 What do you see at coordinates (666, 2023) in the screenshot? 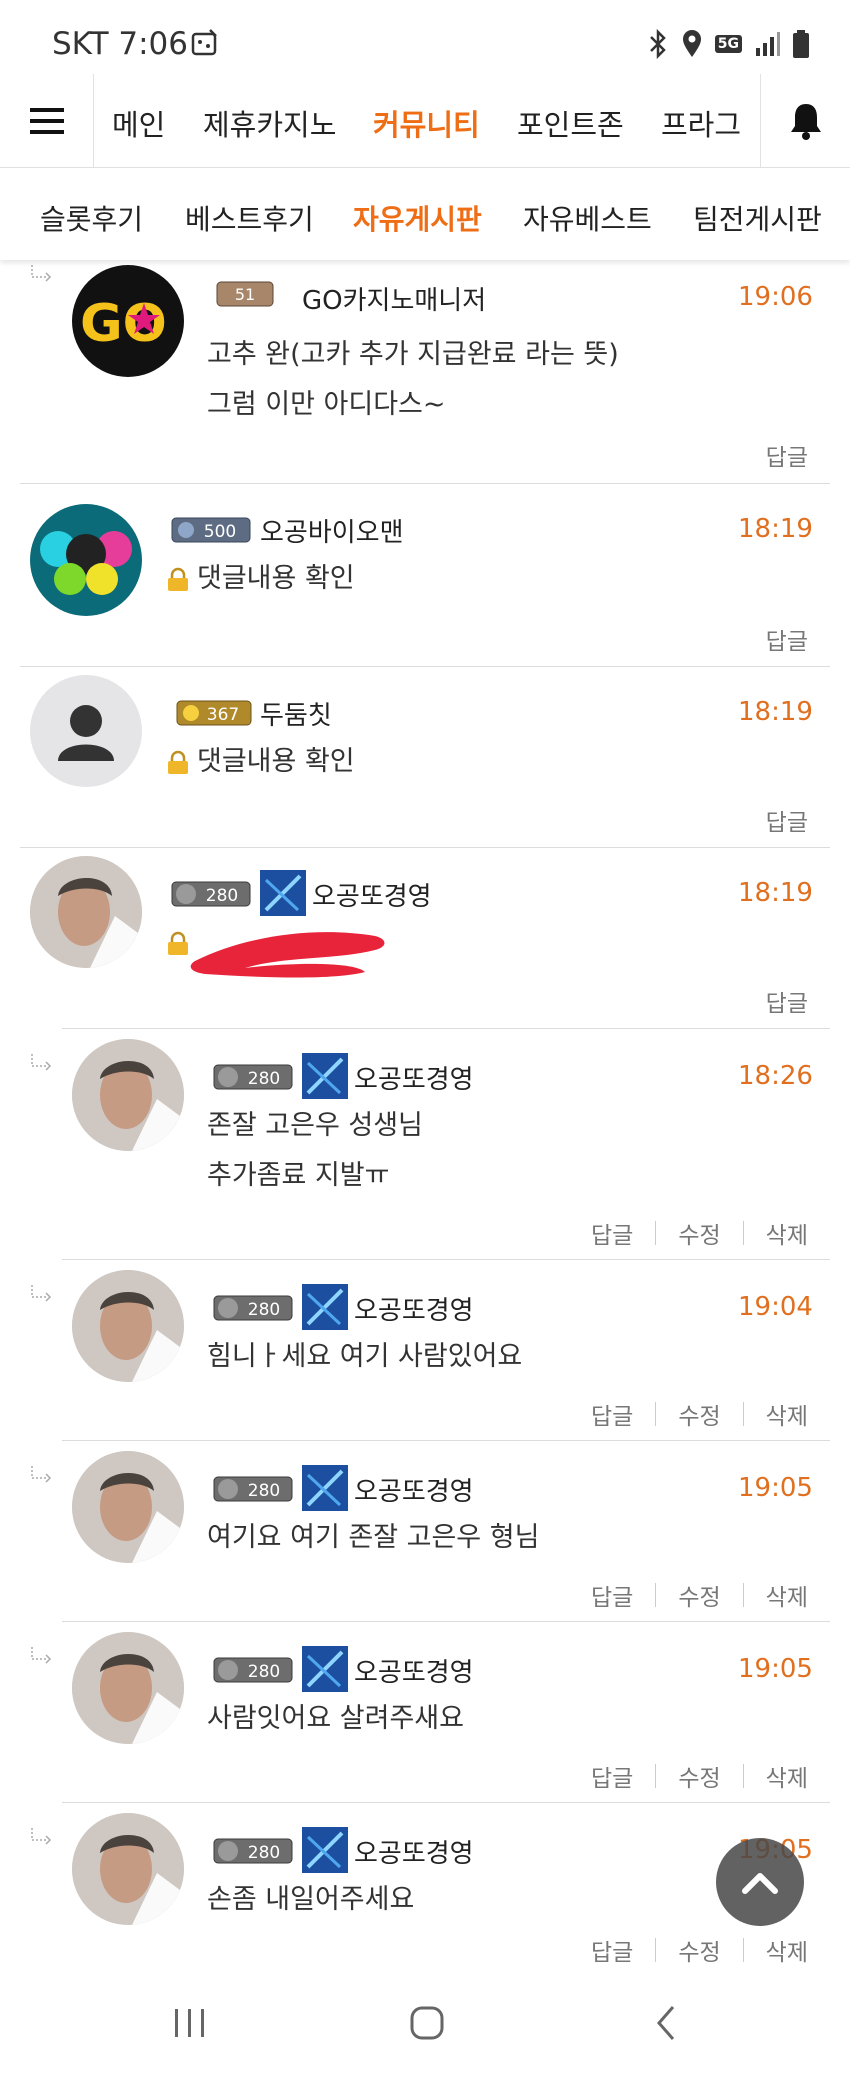
I see `back-icon` at bounding box center [666, 2023].